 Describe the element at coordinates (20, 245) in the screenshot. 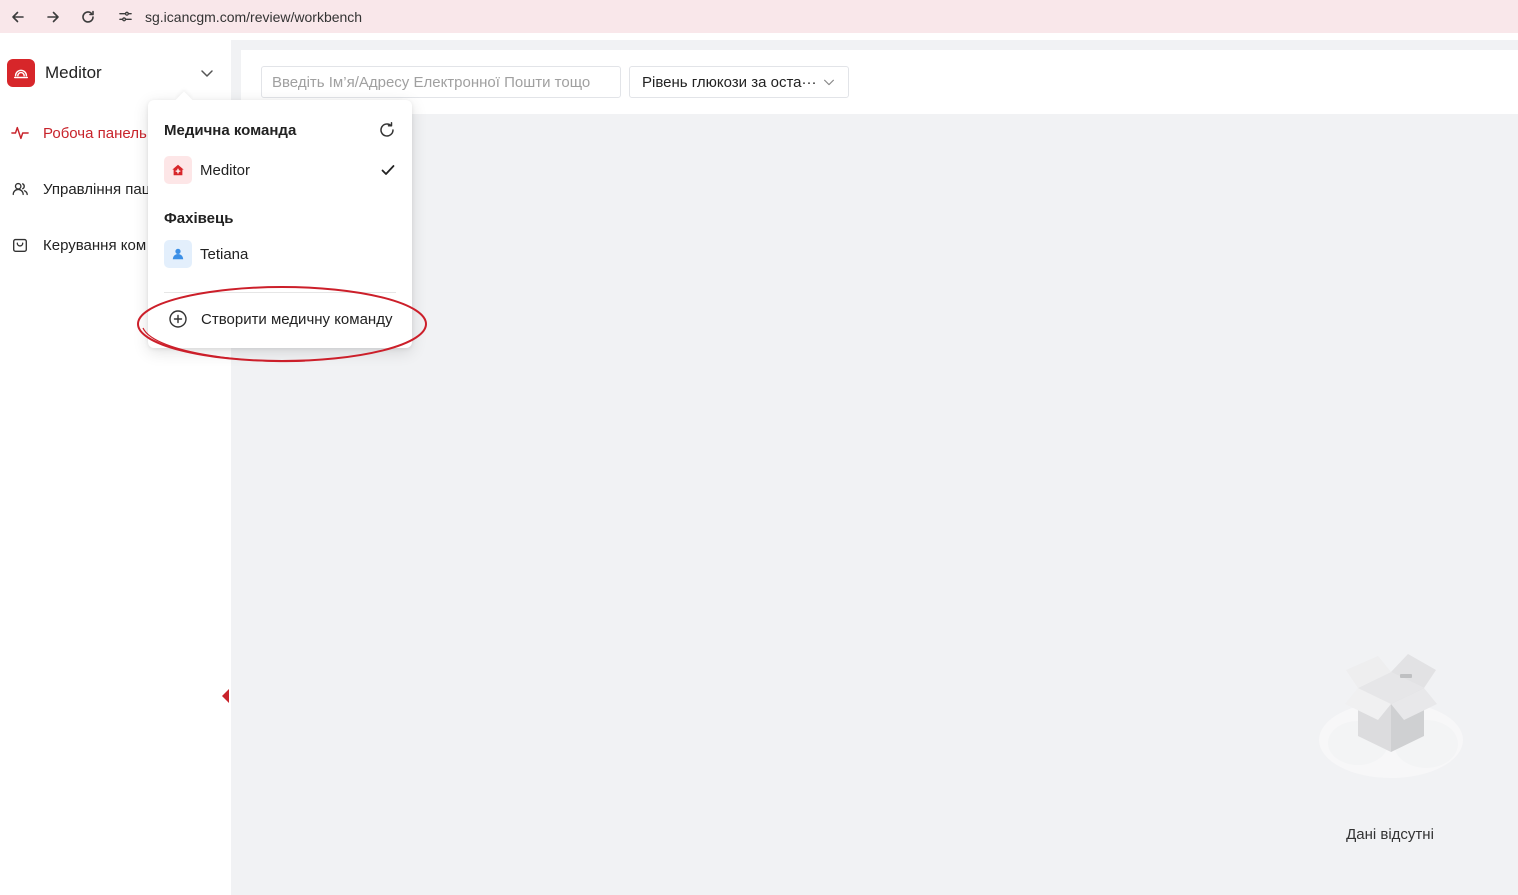

I see `bag-icon` at that location.